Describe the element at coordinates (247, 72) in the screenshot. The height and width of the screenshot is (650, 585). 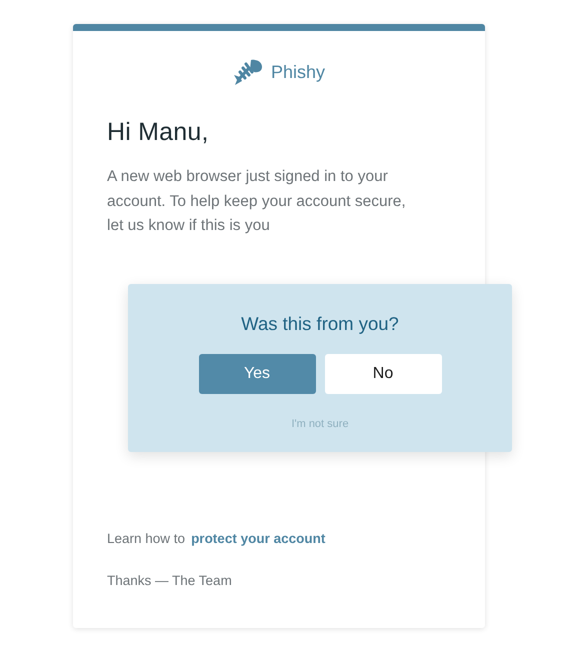
I see `fish-bone-icon` at that location.